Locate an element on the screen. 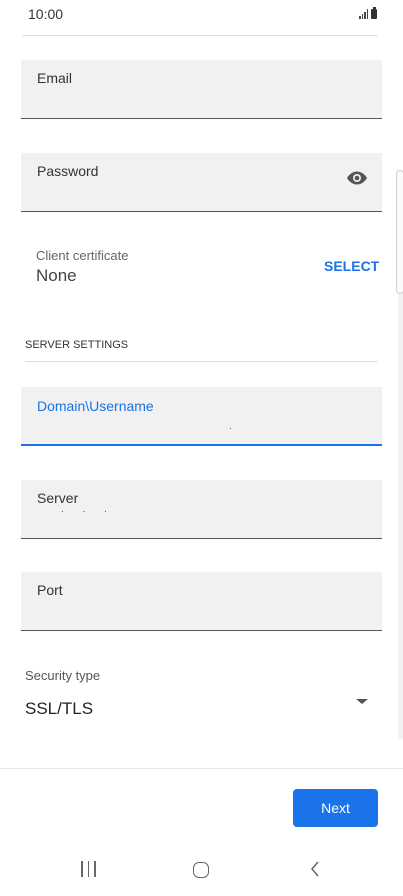 The width and height of the screenshot is (403, 896). server-field: Server . . . is located at coordinates (201, 509).